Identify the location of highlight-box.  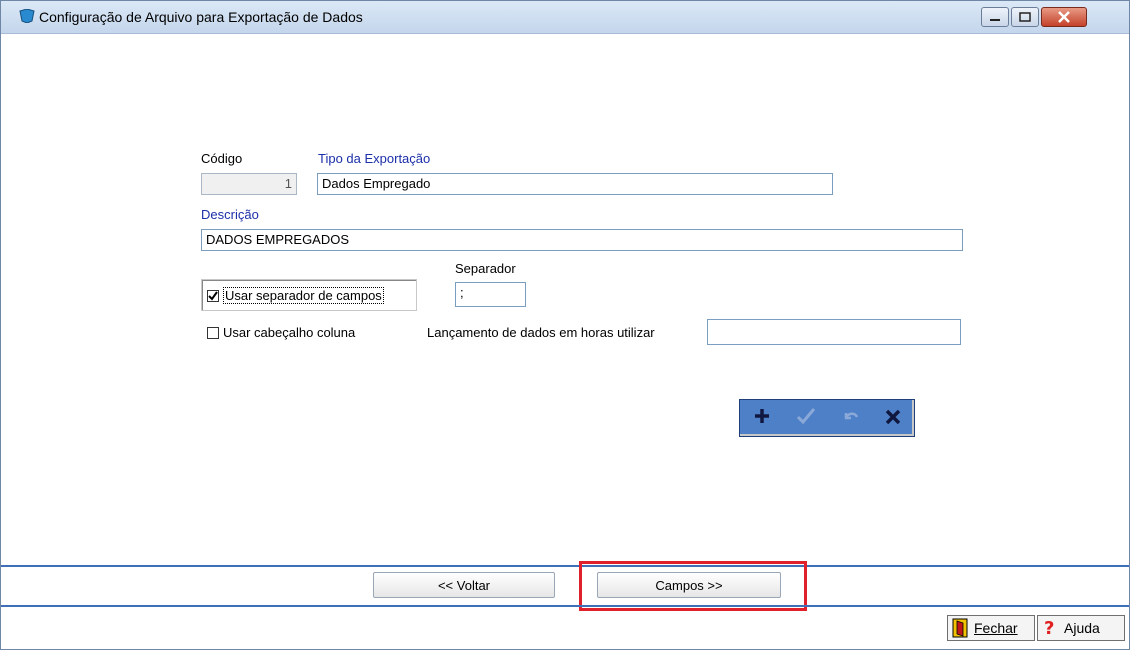
(693, 586).